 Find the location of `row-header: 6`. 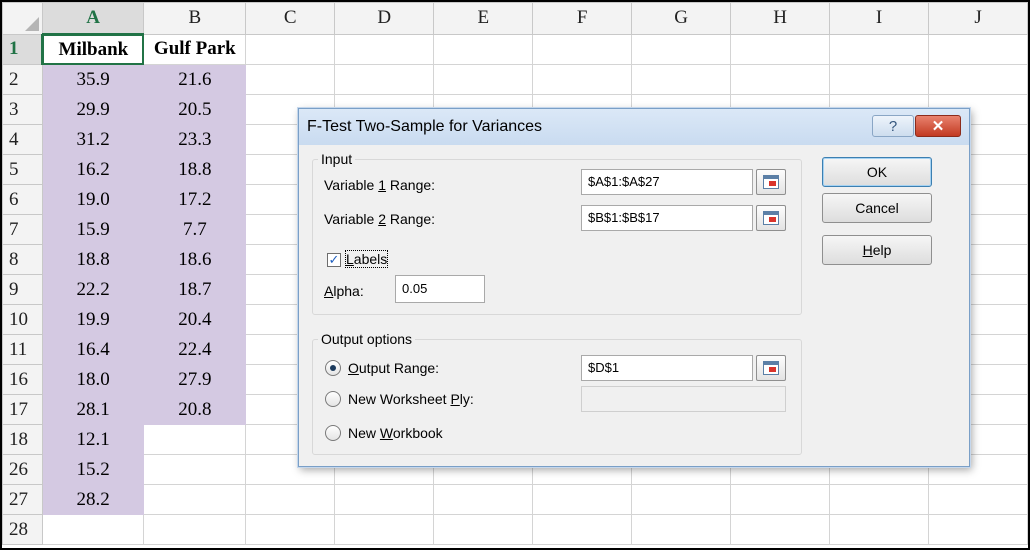

row-header: 6 is located at coordinates (22, 199).